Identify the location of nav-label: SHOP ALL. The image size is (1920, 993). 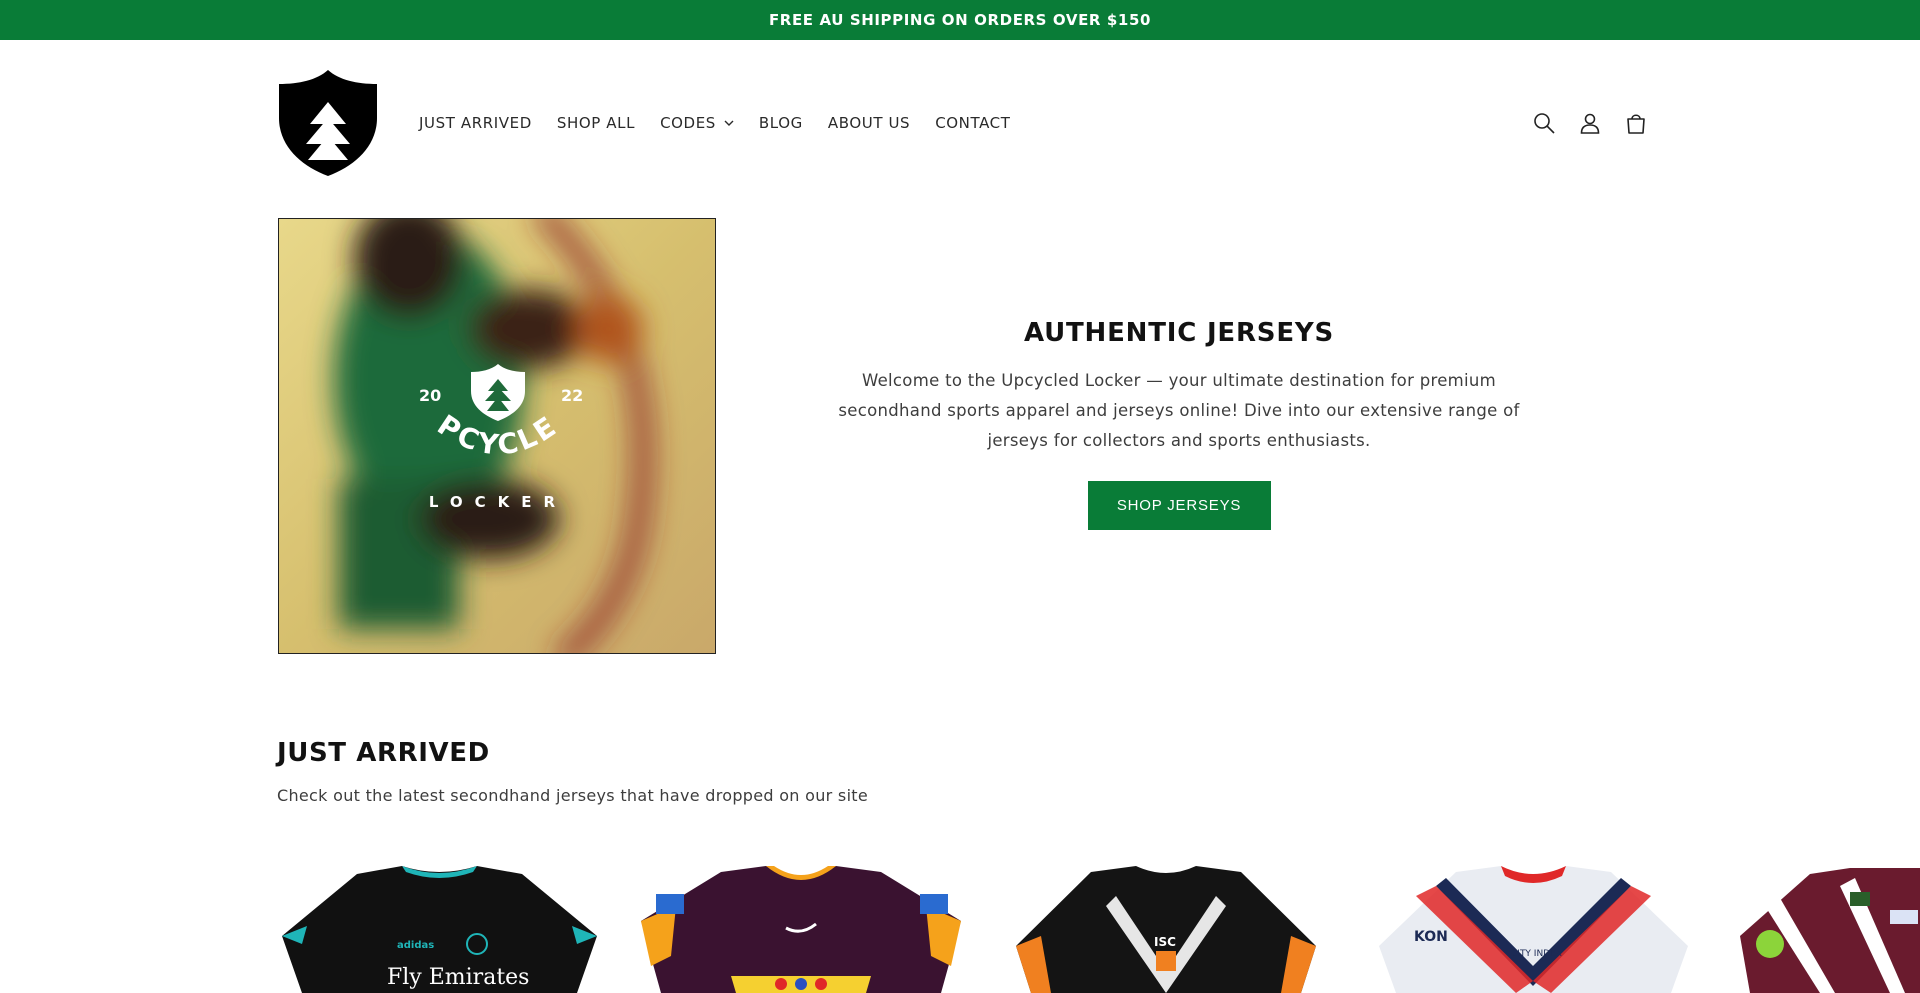
(596, 123).